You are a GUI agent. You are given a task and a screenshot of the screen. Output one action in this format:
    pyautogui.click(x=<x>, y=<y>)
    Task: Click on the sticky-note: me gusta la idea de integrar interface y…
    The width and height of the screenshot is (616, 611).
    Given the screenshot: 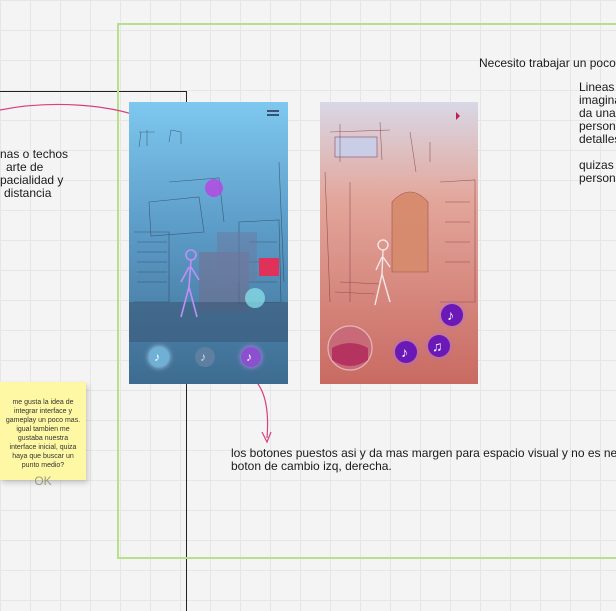 What is the action you would take?
    pyautogui.click(x=43, y=435)
    